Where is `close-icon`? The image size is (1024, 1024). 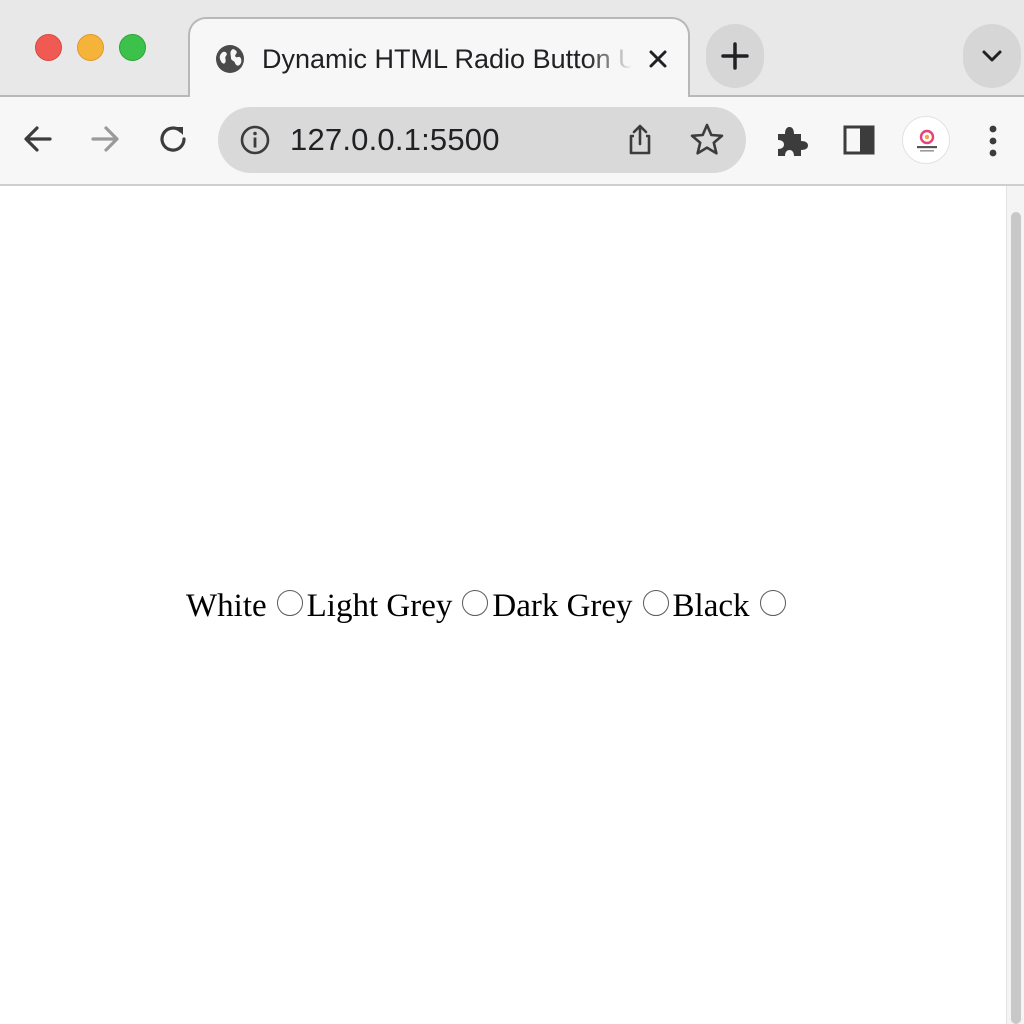
close-icon is located at coordinates (658, 59).